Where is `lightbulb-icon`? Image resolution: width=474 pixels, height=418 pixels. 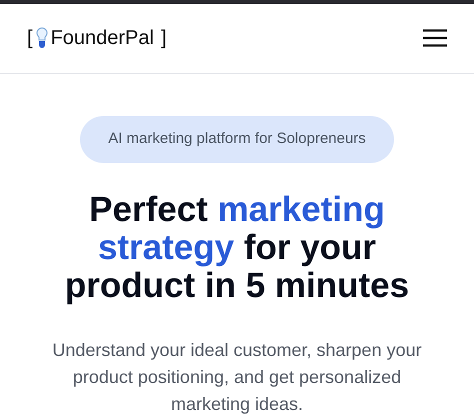 lightbulb-icon is located at coordinates (42, 38).